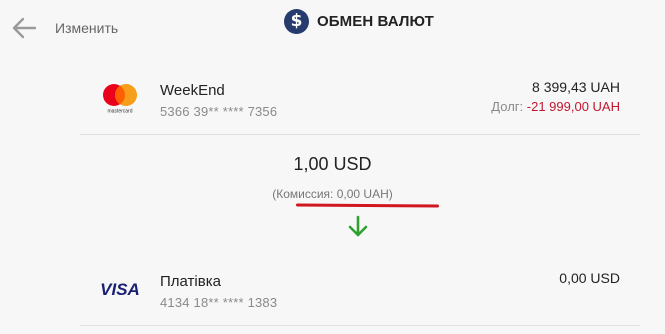 The image size is (665, 334). I want to click on highlight-underline, so click(367, 205).